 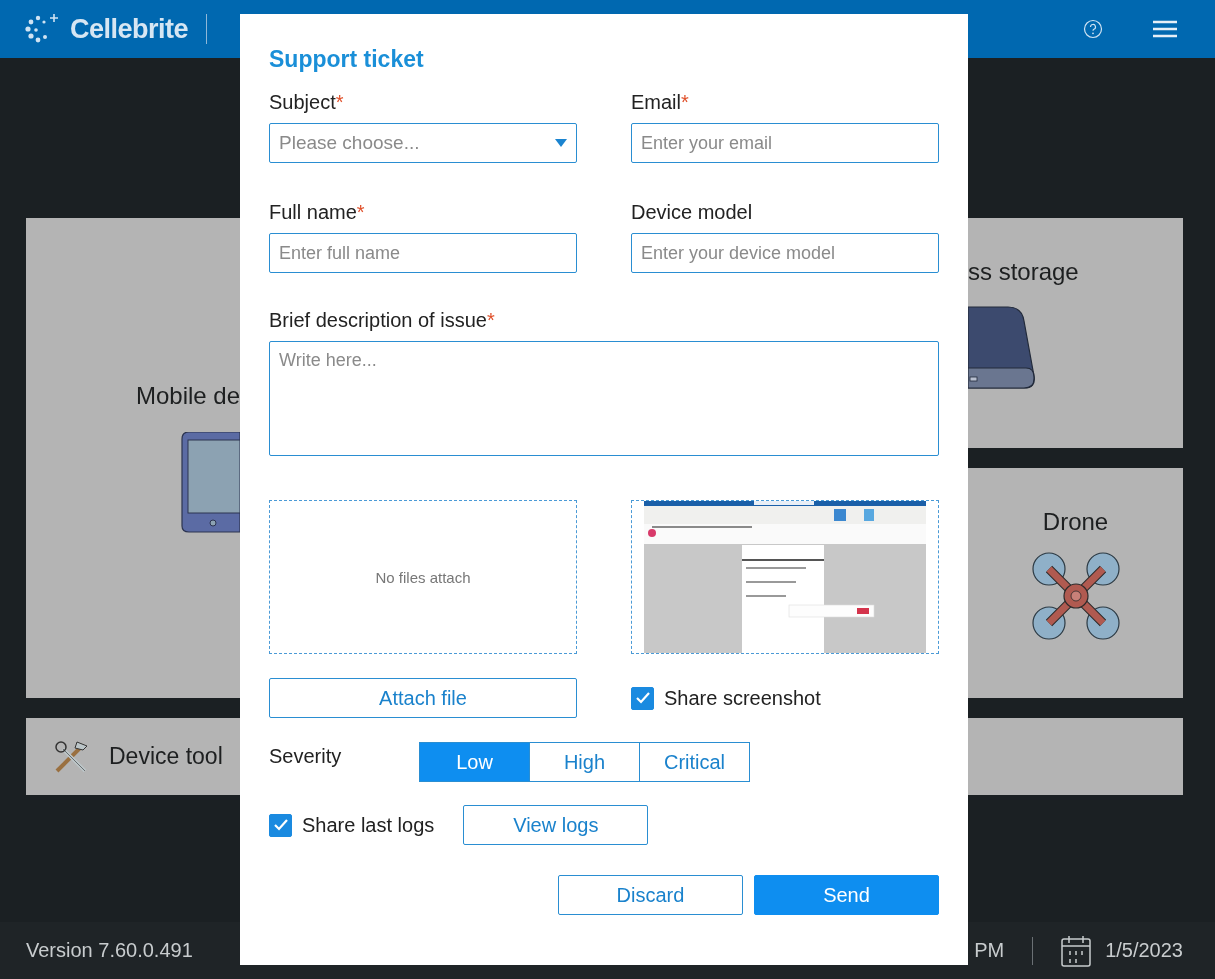 What do you see at coordinates (71, 756) in the screenshot?
I see `tools-icon` at bounding box center [71, 756].